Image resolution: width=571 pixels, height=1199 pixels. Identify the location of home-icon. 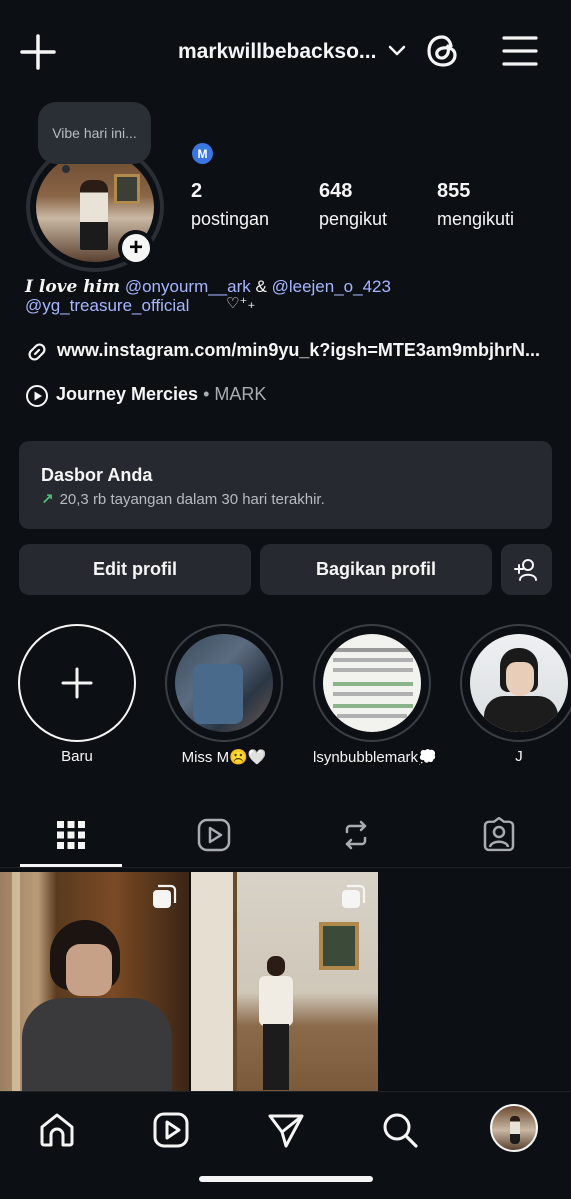
(57, 1130).